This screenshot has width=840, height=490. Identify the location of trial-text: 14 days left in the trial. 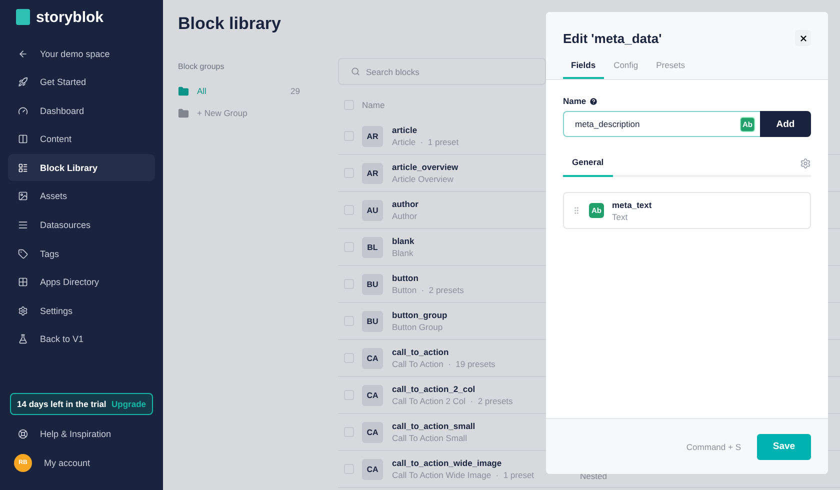
(61, 403).